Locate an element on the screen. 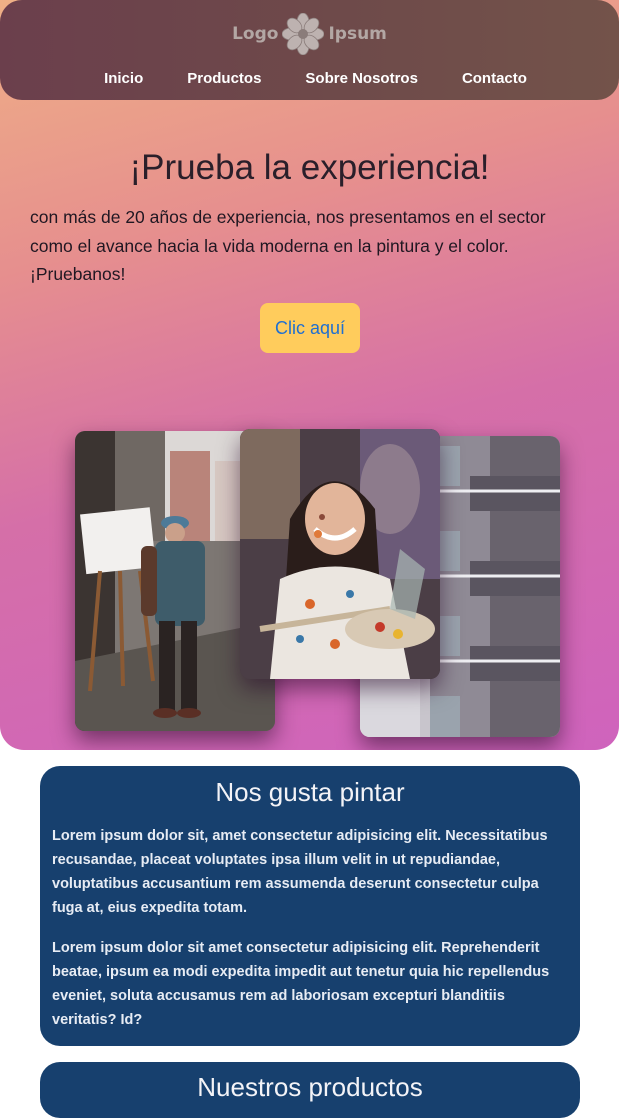  products-title: Nuestros productos is located at coordinates (310, 1087).